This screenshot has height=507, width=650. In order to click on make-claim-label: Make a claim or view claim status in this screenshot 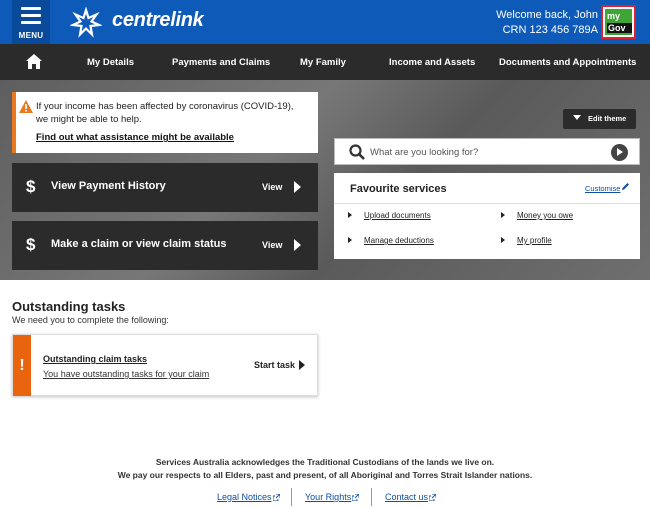, I will do `click(139, 244)`.